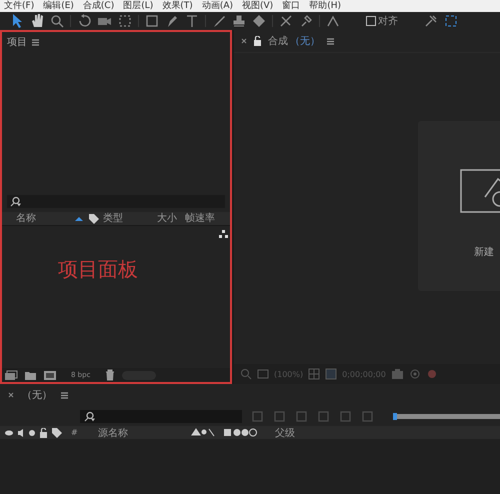 The width and height of the screenshot is (500, 494). Describe the element at coordinates (371, 21) in the screenshot. I see `align-checkbox` at that location.